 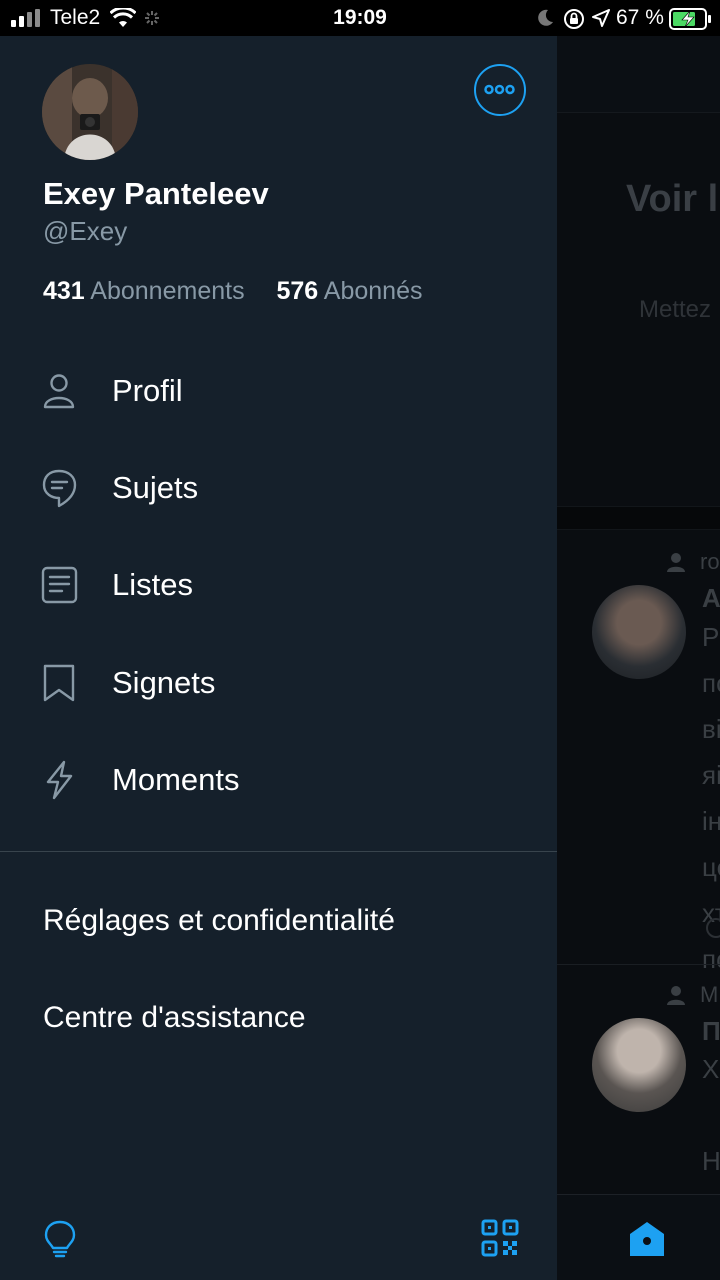 I want to click on clock: 19:09, so click(x=360, y=17).